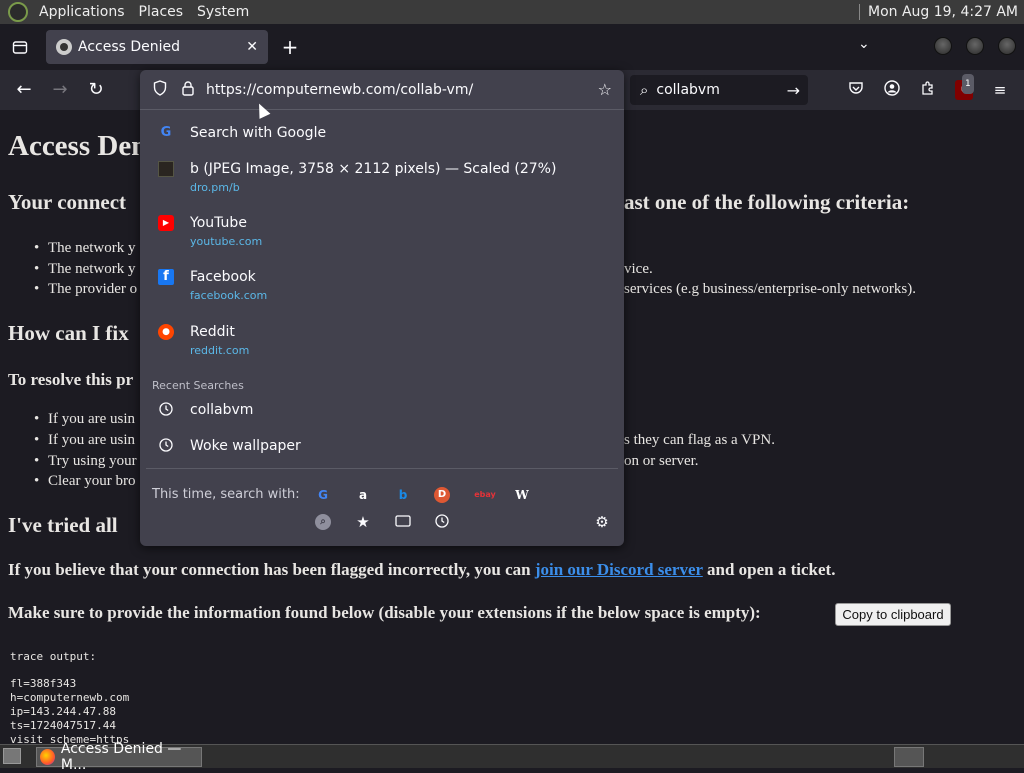 Image resolution: width=1024 pixels, height=773 pixels. I want to click on search-bar: ⌕ collabvm →, so click(719, 90).